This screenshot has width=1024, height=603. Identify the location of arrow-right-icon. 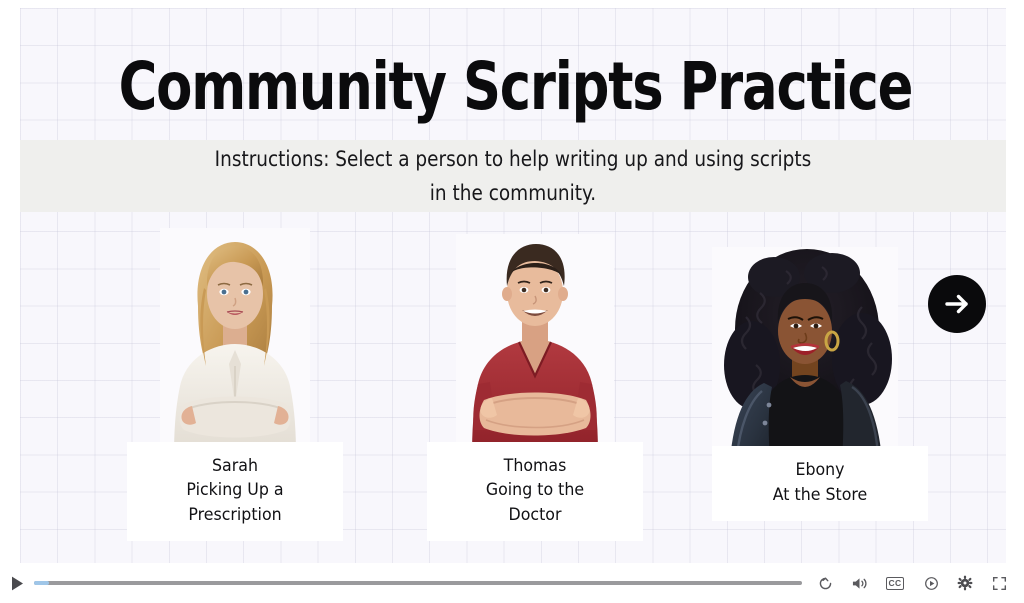
(956, 304).